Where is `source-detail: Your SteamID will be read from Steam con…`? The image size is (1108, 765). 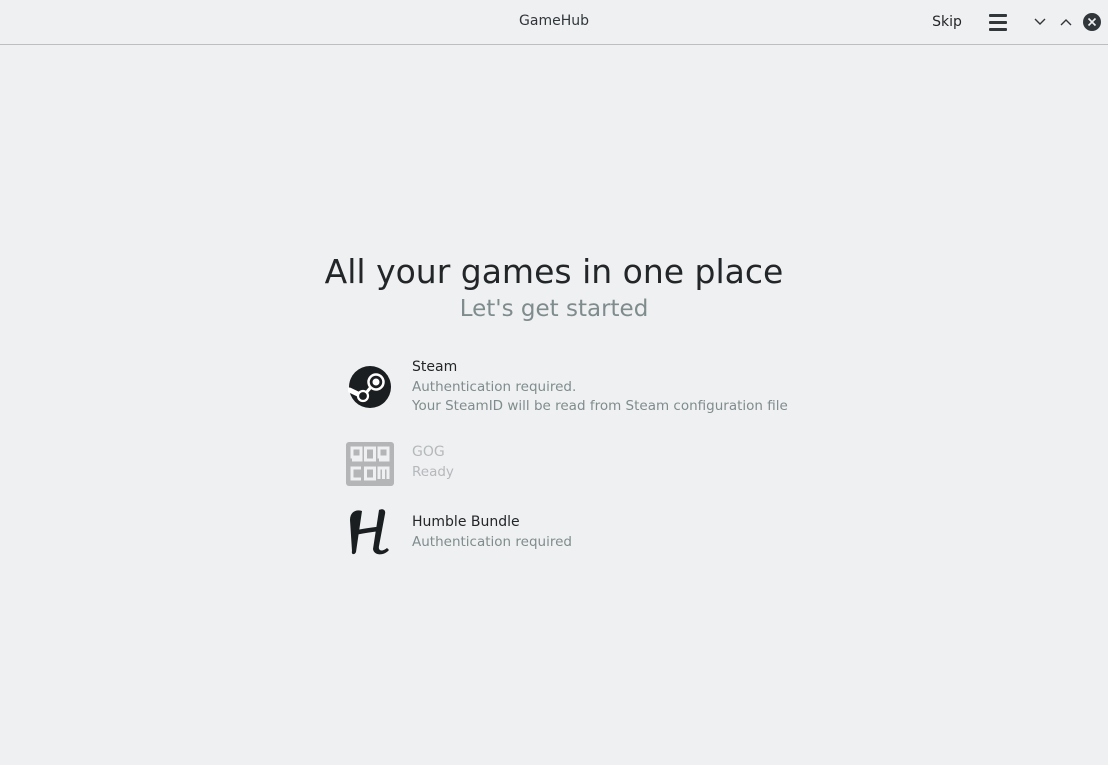
source-detail: Your SteamID will be read from Steam con… is located at coordinates (600, 406).